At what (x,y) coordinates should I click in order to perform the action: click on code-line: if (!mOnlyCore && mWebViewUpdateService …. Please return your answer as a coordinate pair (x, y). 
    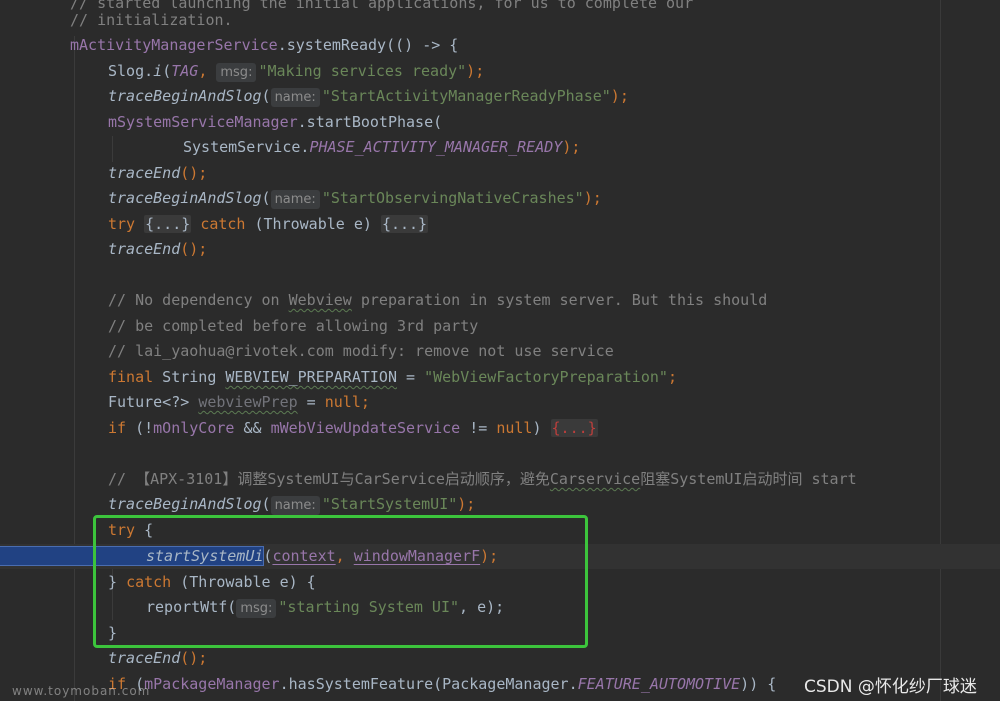
    Looking at the image, I should click on (500, 428).